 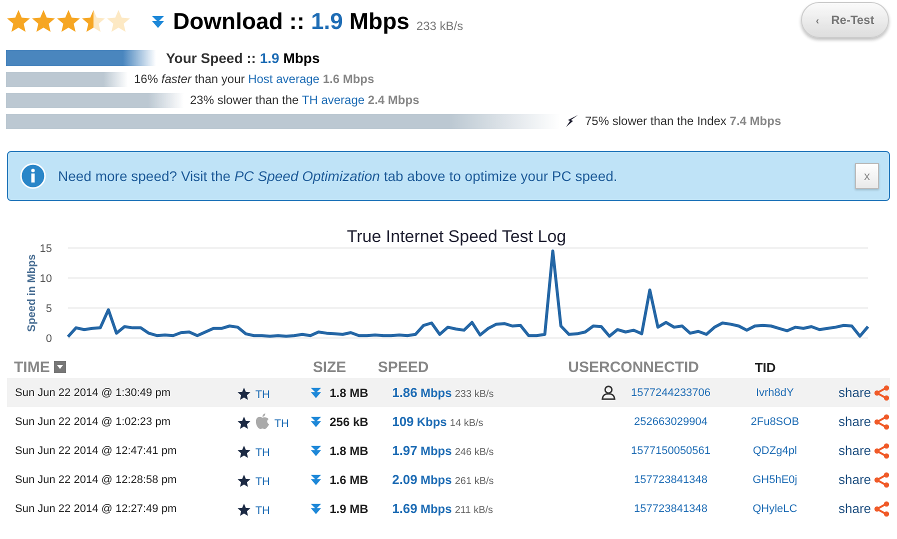 What do you see at coordinates (291, 21) in the screenshot?
I see `download-speed: Download :: 1.9 Mbps` at bounding box center [291, 21].